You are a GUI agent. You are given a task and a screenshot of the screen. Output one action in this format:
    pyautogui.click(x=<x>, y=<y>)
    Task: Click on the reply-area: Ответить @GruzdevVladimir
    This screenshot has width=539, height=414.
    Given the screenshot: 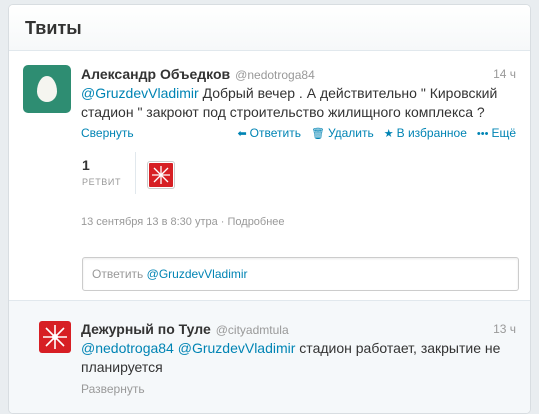 What is the action you would take?
    pyautogui.click(x=269, y=275)
    